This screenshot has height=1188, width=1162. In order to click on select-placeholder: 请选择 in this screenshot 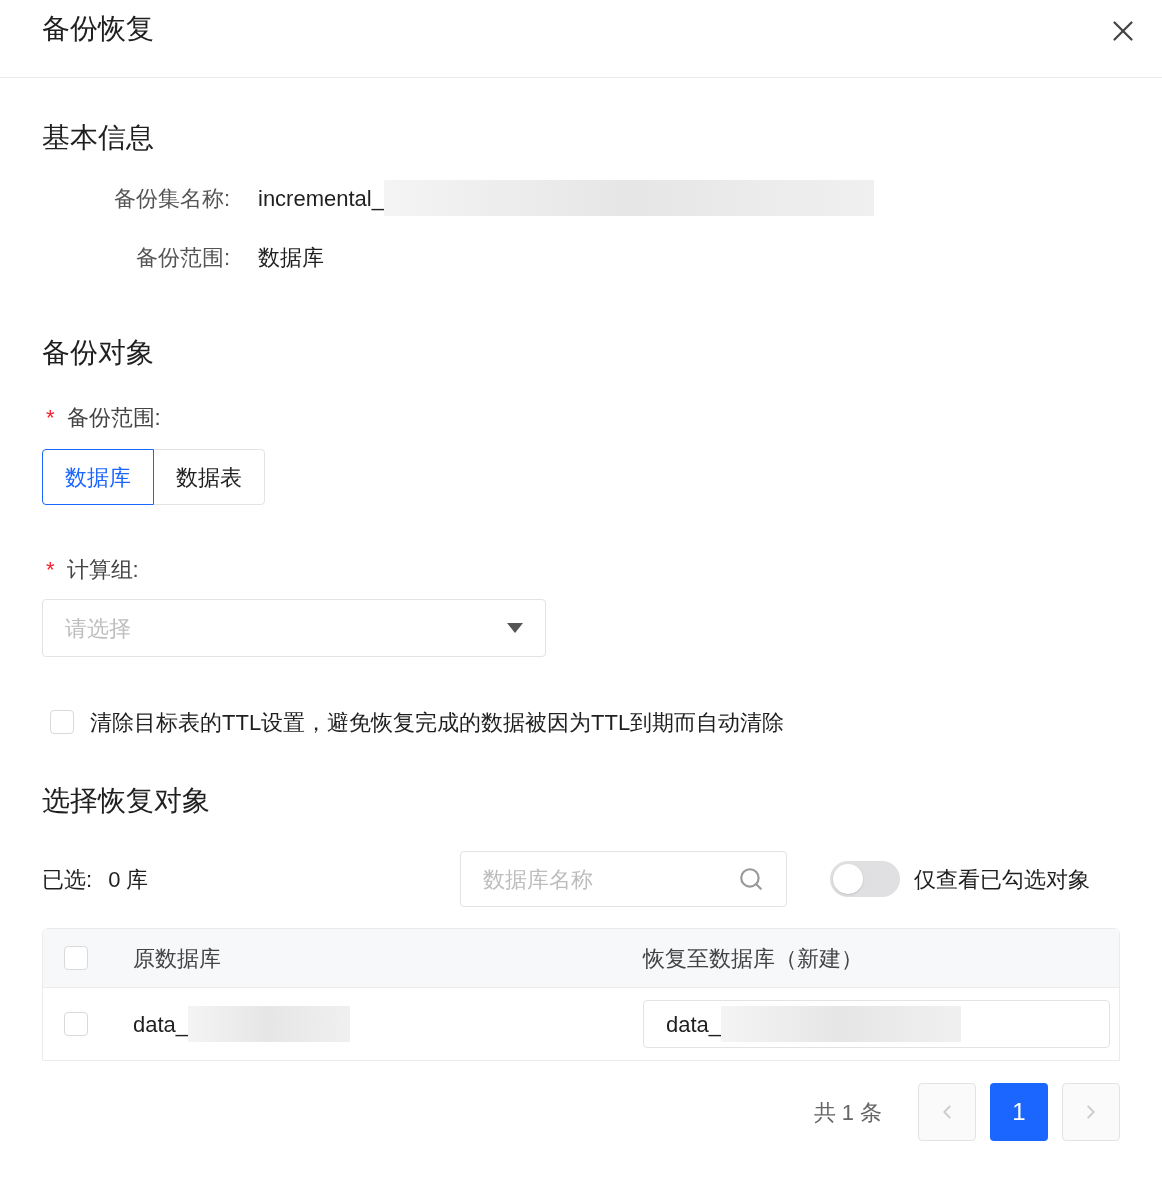, I will do `click(98, 628)`.